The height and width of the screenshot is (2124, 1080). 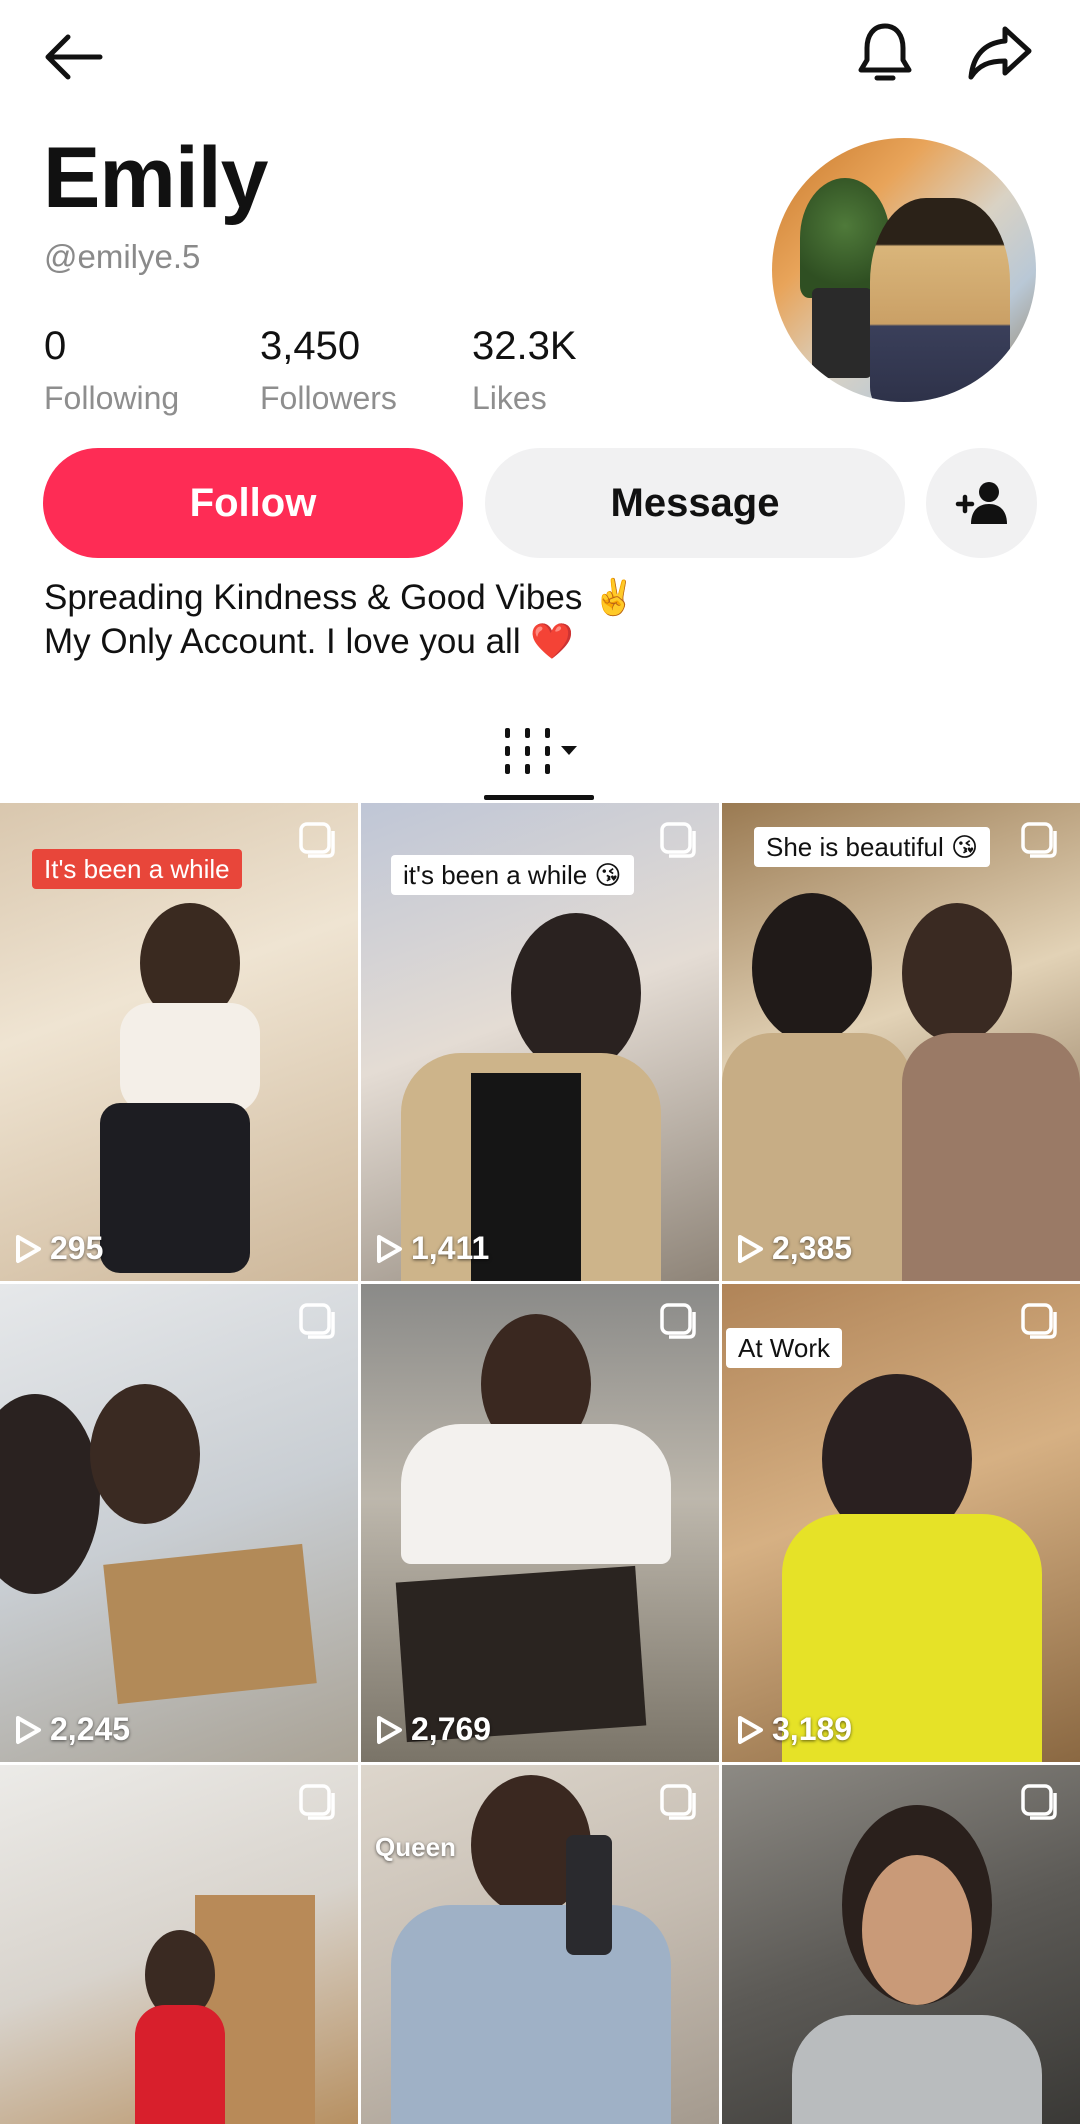 I want to click on video-tile: it's been a while 😘 1,411, so click(x=540, y=1042).